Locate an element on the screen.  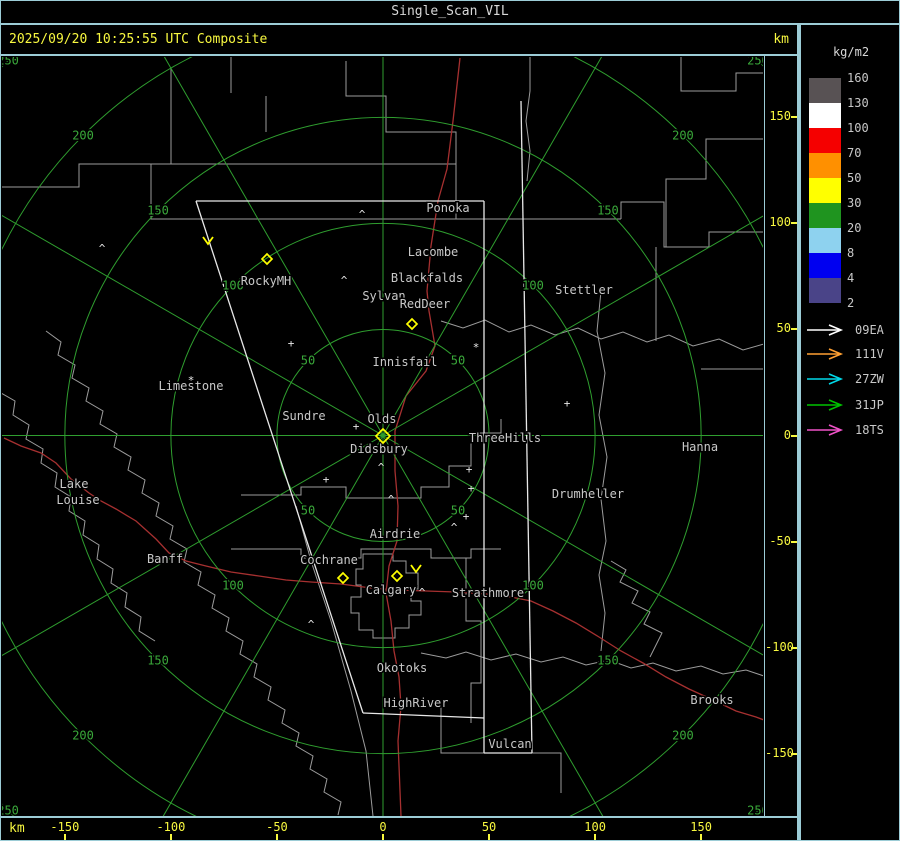
city-label-okotoks: Okotoks is located at coordinates (402, 668).